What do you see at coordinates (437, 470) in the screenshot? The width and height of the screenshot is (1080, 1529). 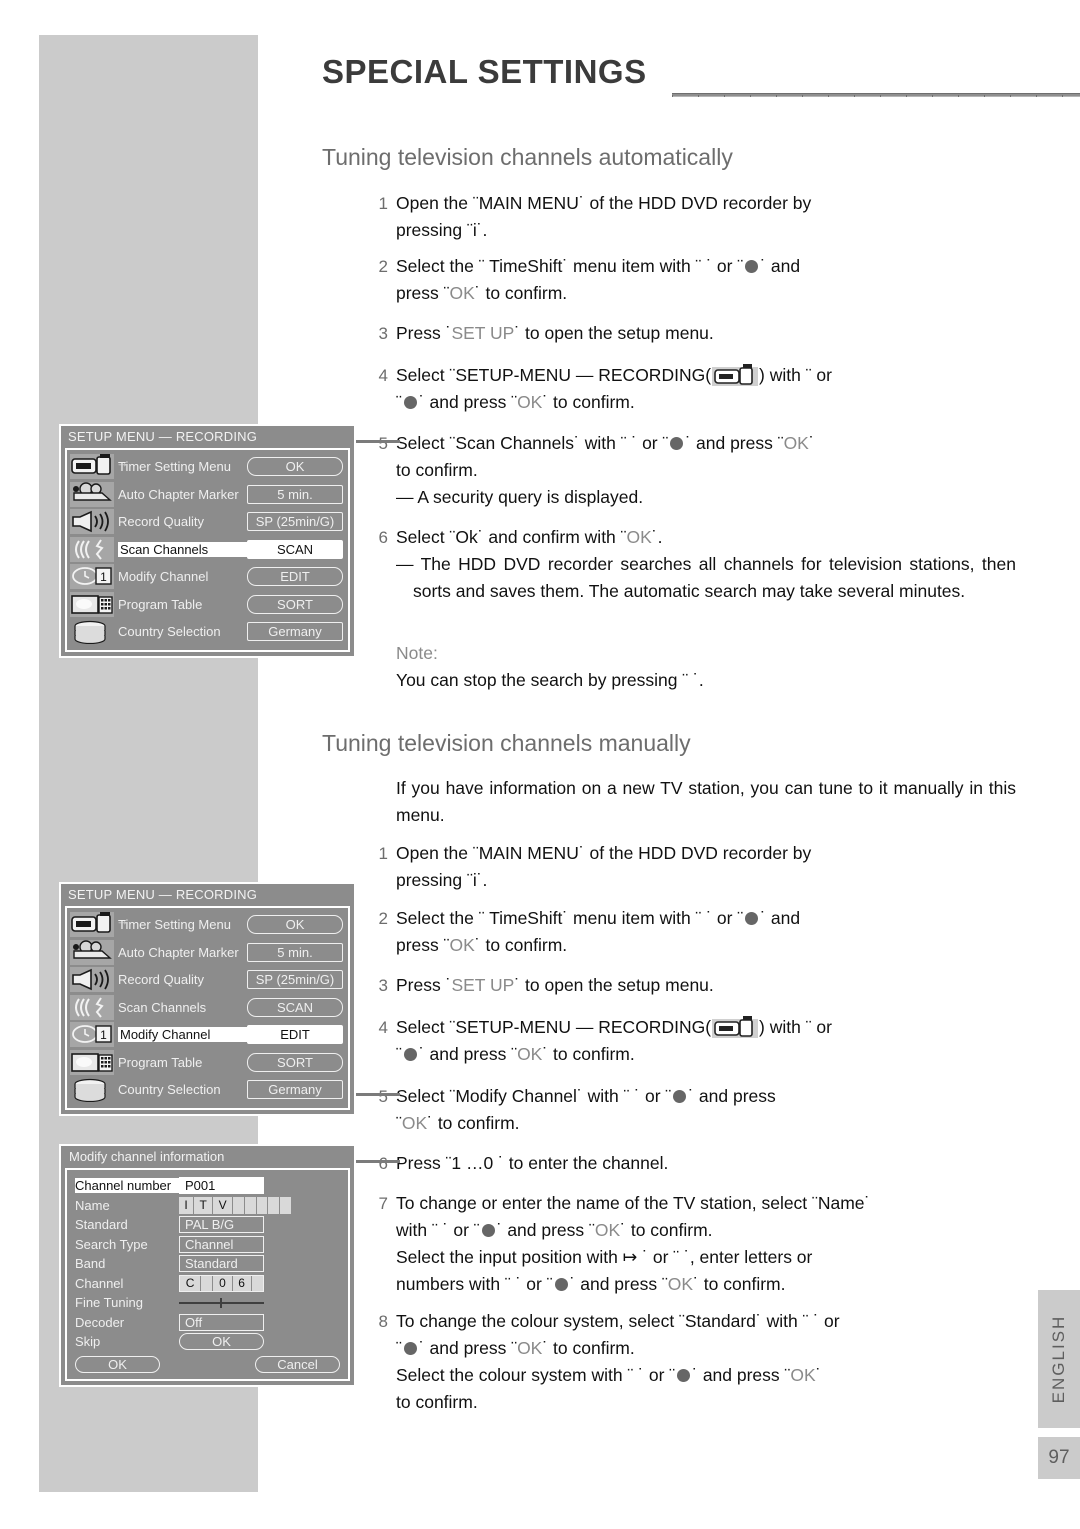 I see `step-text-cont: to confirm.` at bounding box center [437, 470].